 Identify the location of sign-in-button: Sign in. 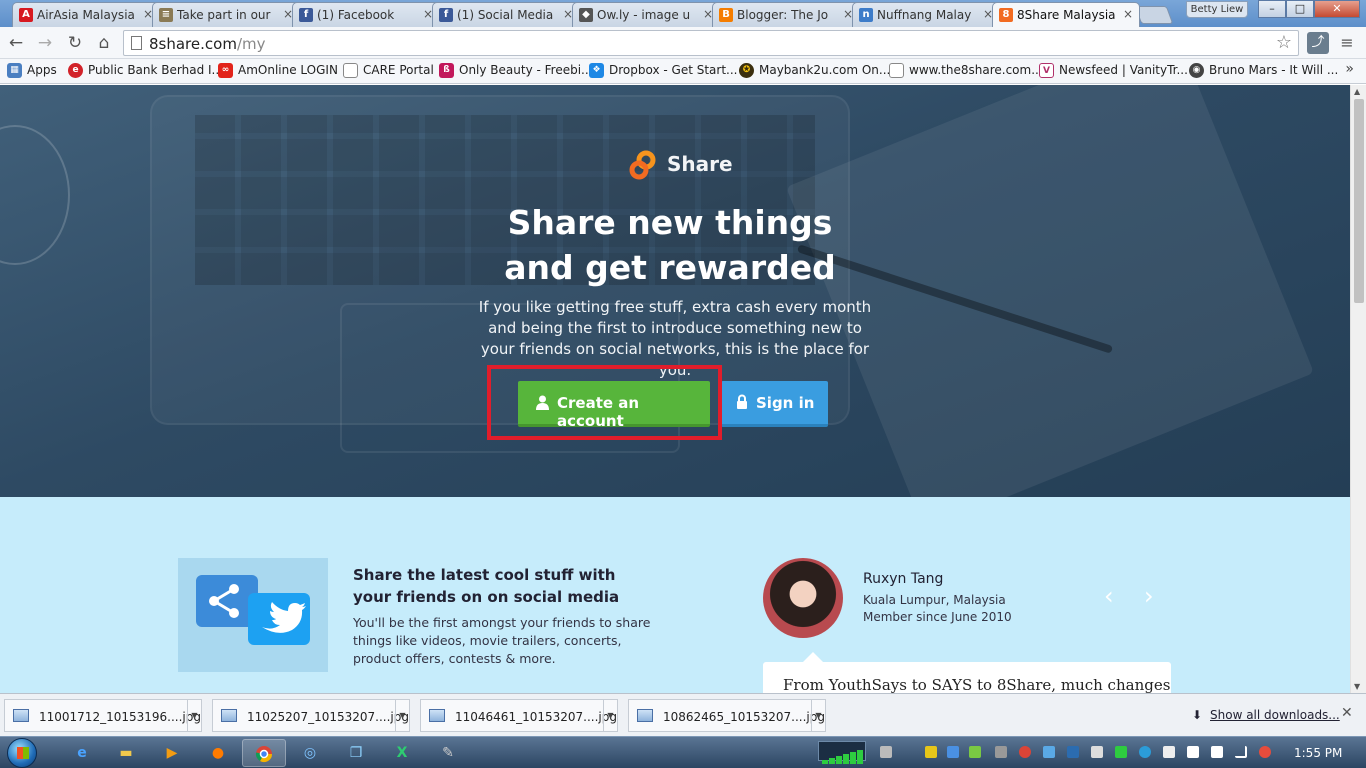
(774, 404).